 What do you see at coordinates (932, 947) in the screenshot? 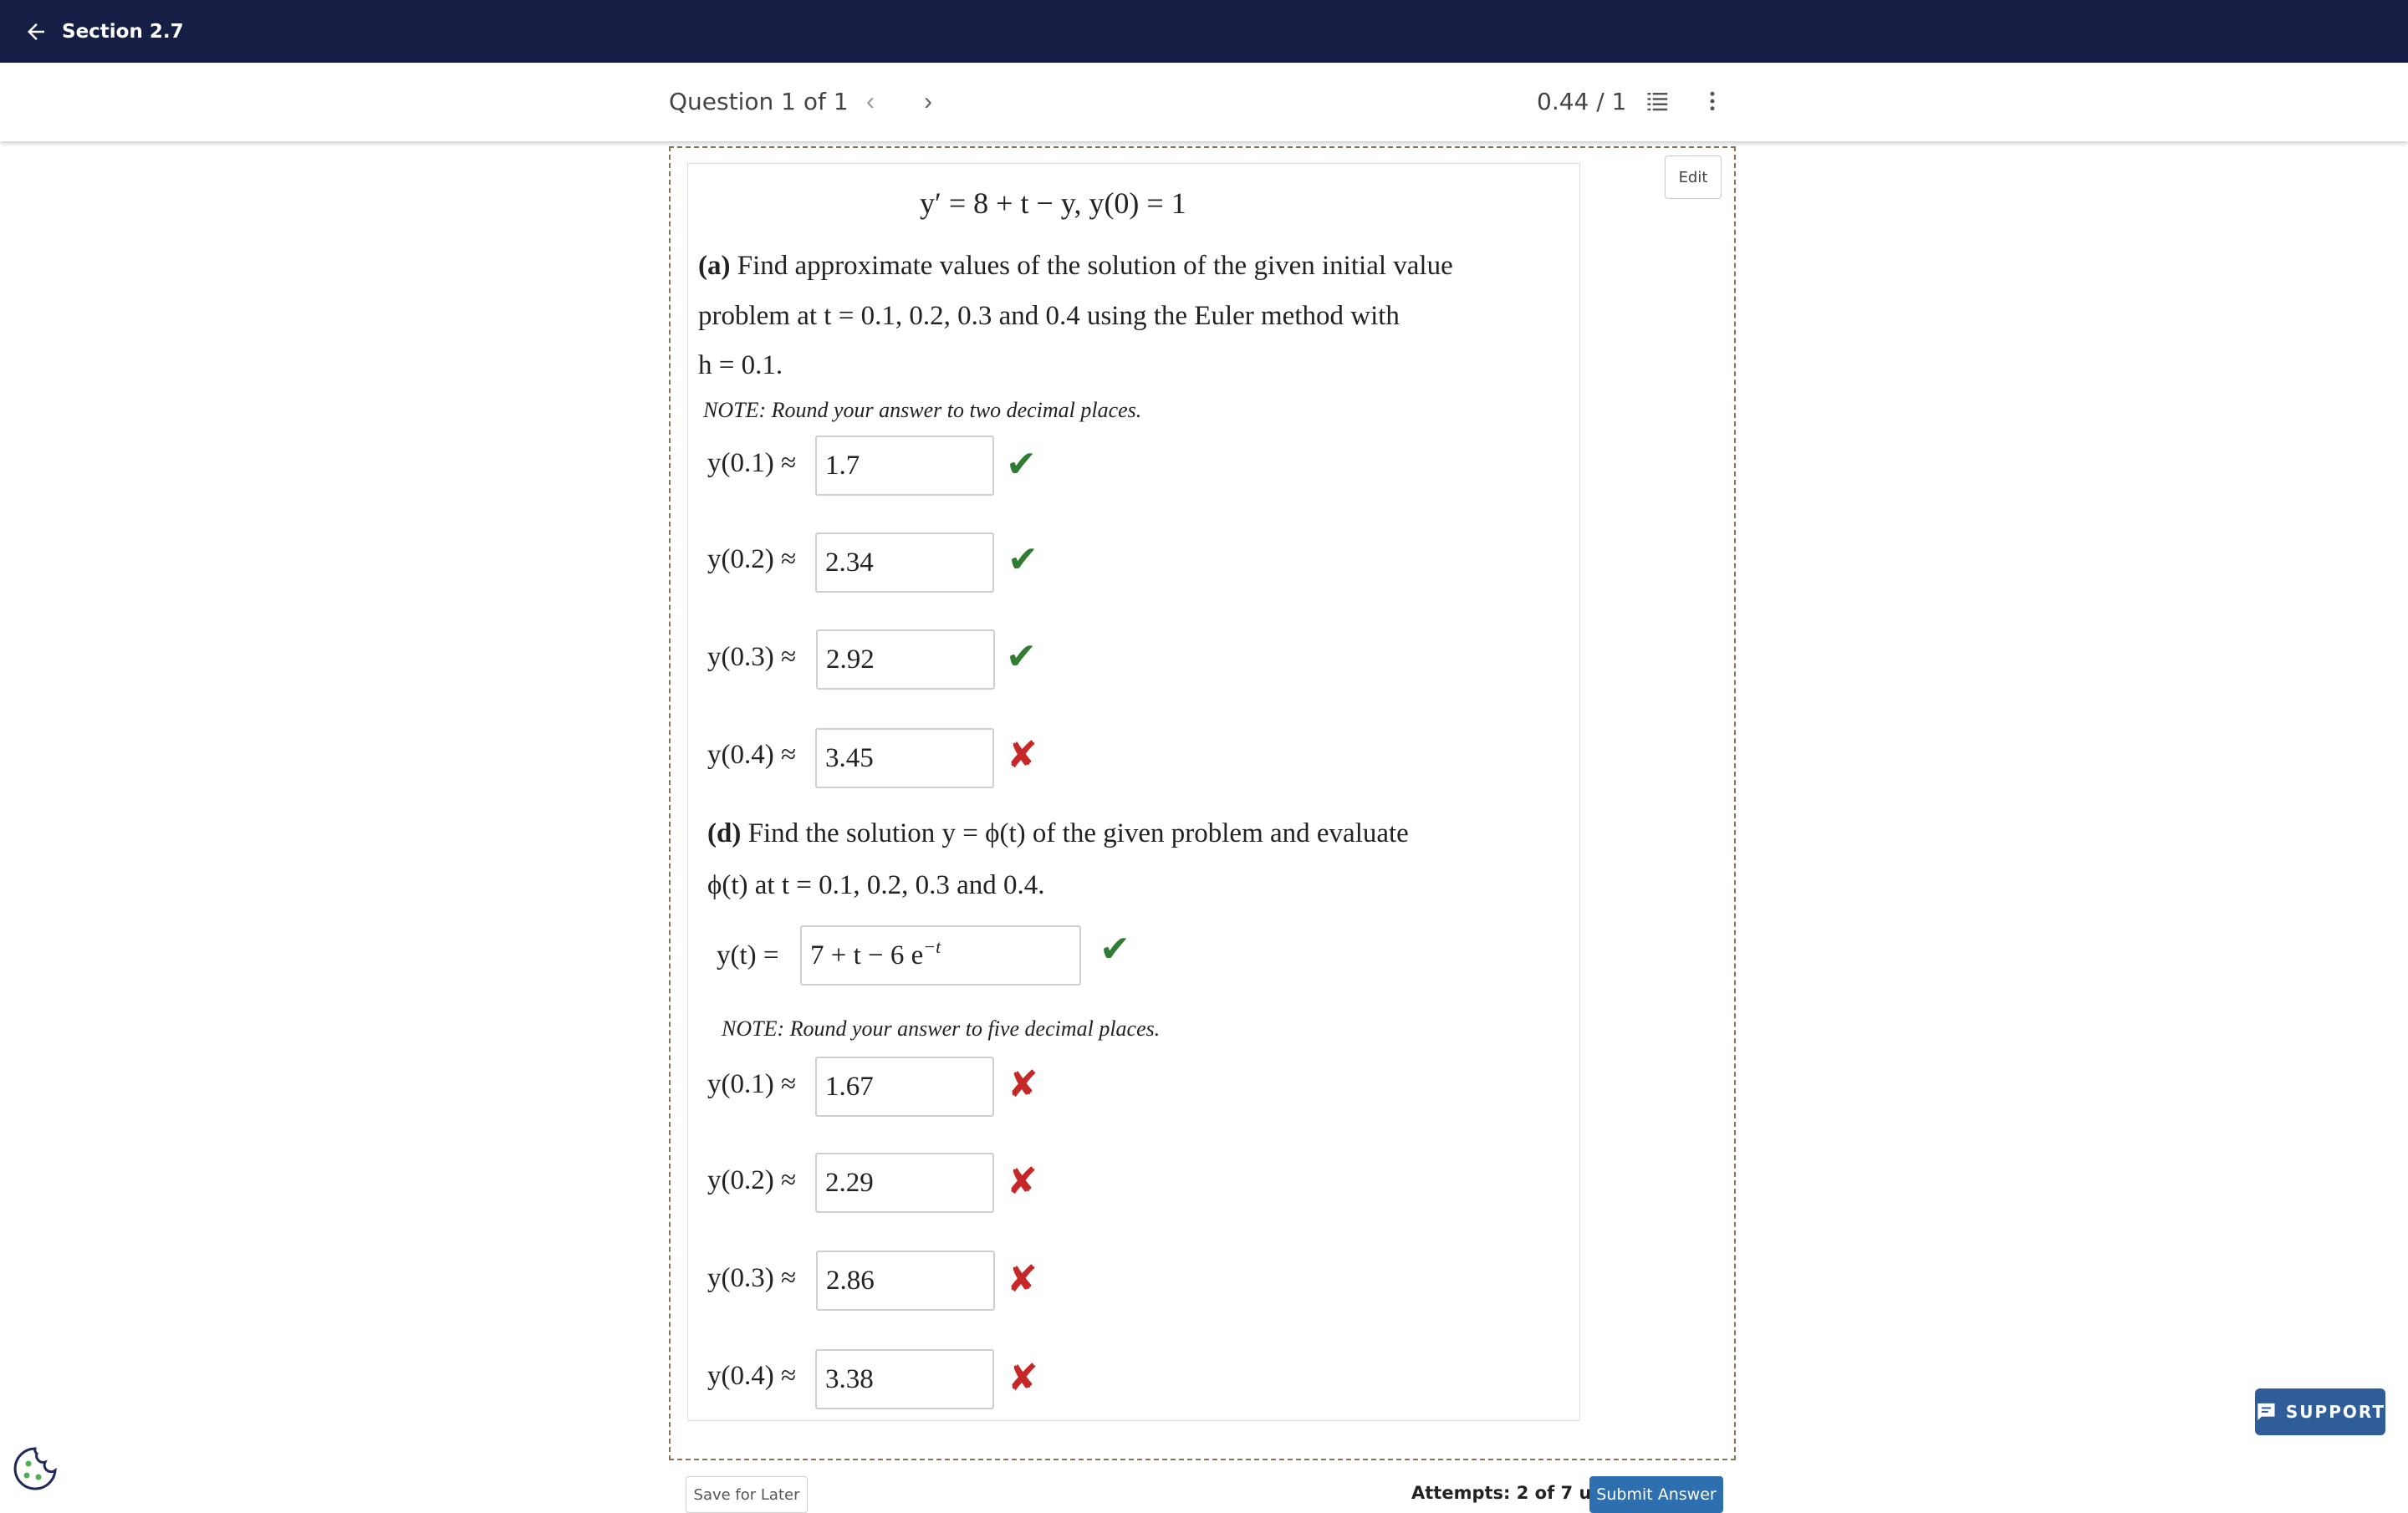
I see `solution-exponent: −t` at bounding box center [932, 947].